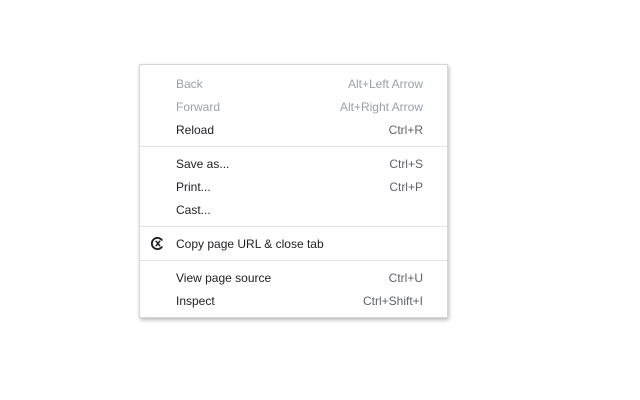  What do you see at coordinates (293, 83) in the screenshot?
I see `menu-item-back: Back Alt+Left Arrow` at bounding box center [293, 83].